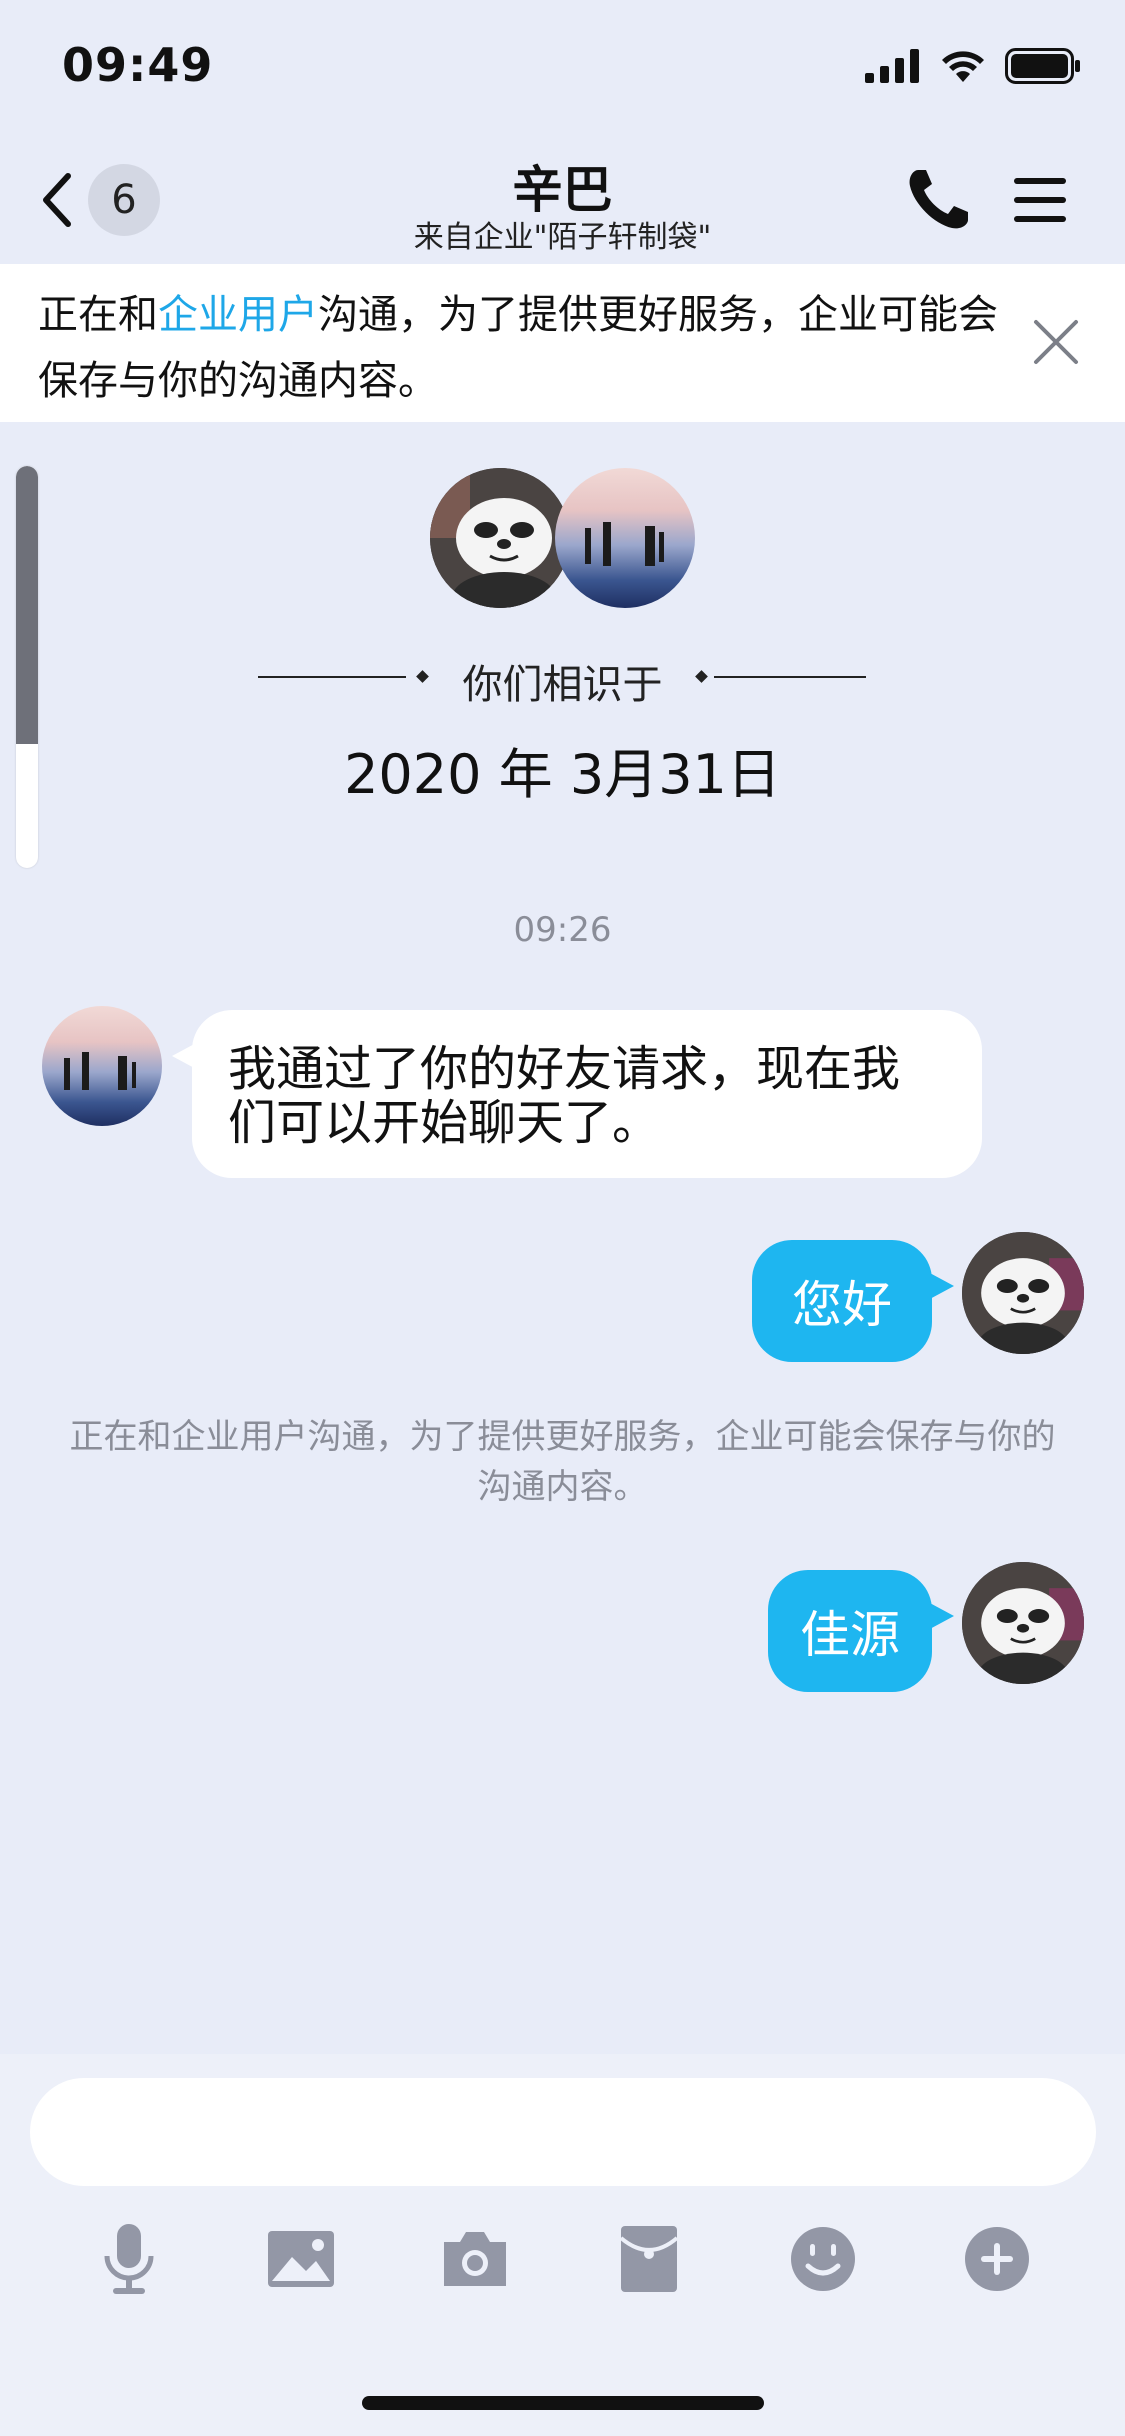 The width and height of the screenshot is (1125, 2436). I want to click on message-input, so click(563, 2132).